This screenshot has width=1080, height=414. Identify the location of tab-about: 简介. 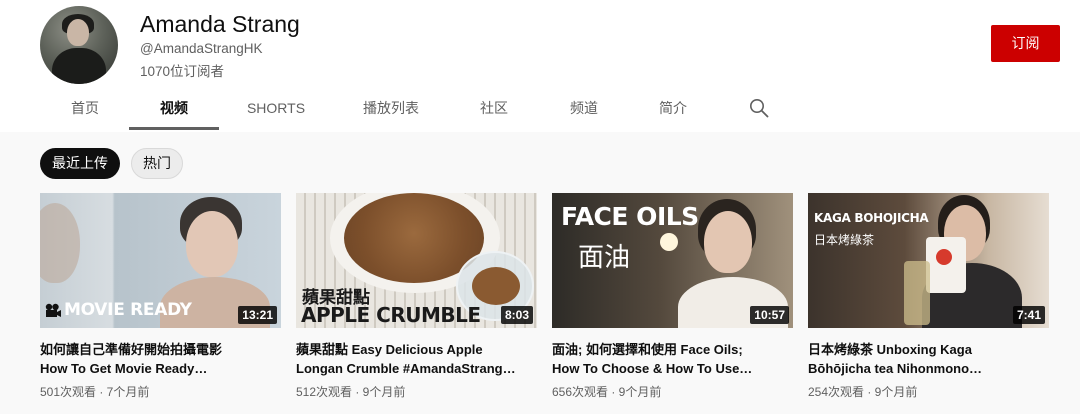
(673, 108).